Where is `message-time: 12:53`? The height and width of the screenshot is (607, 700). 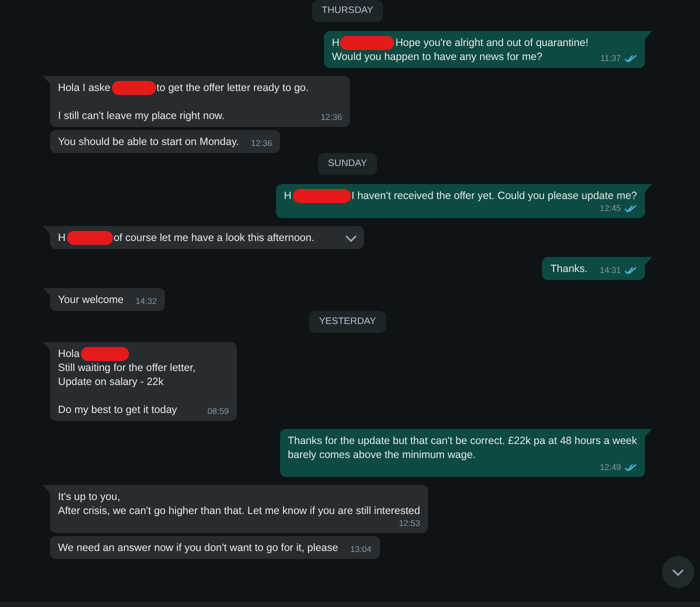
message-time: 12:53 is located at coordinates (409, 523).